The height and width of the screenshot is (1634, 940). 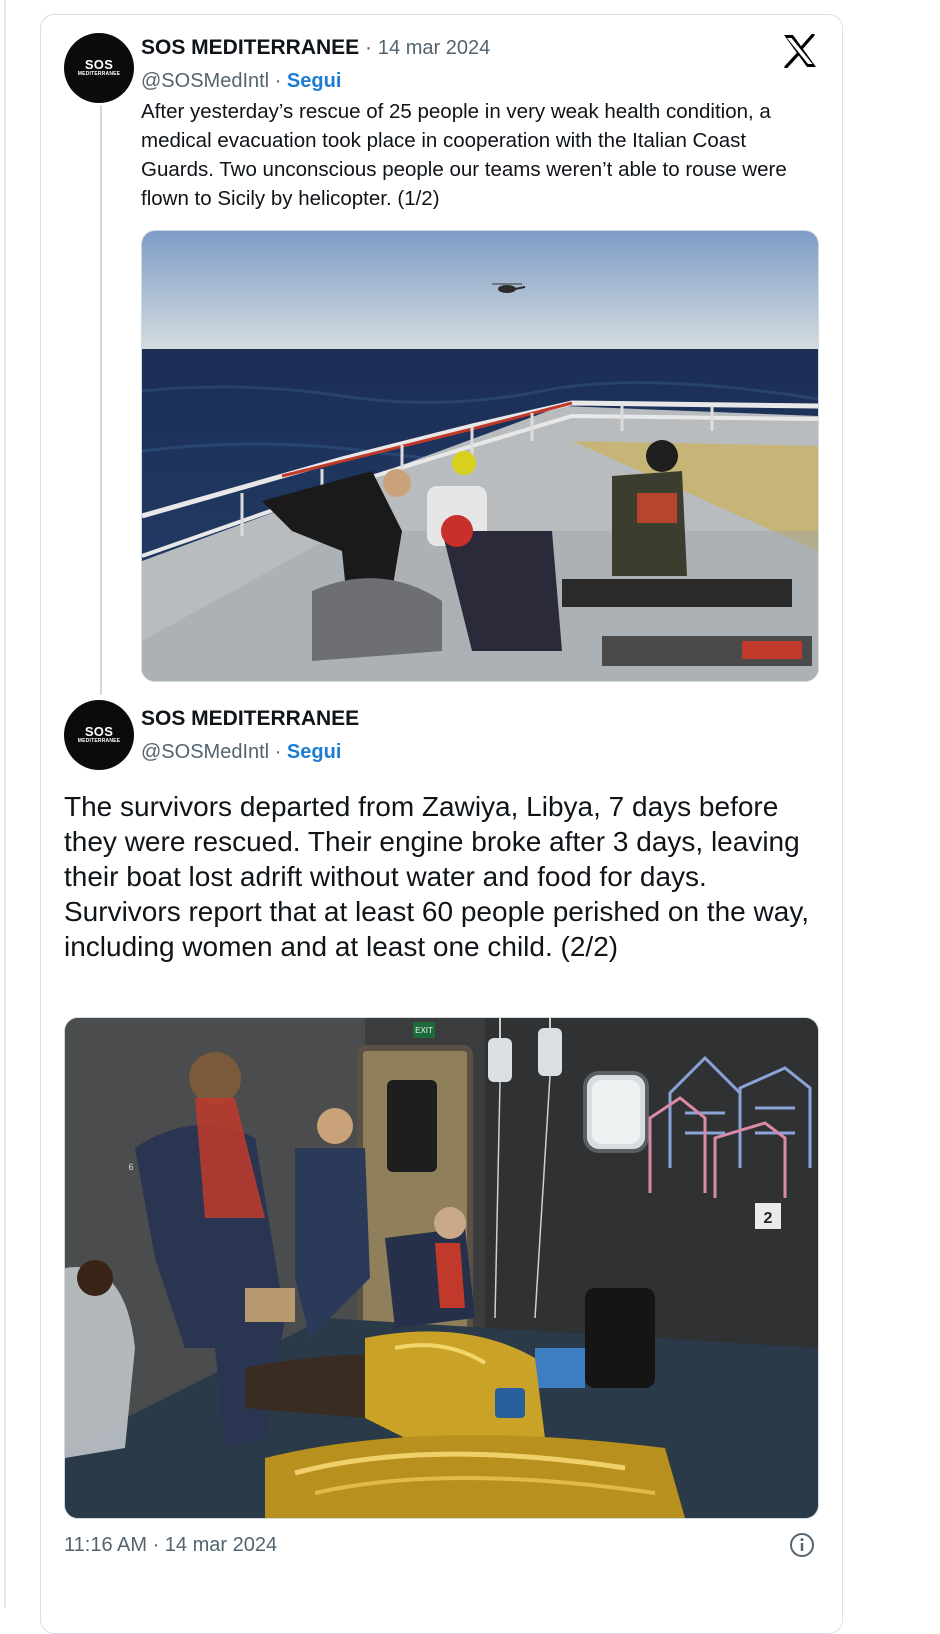 I want to click on tweet-date: 14 mar 2024, so click(x=434, y=48).